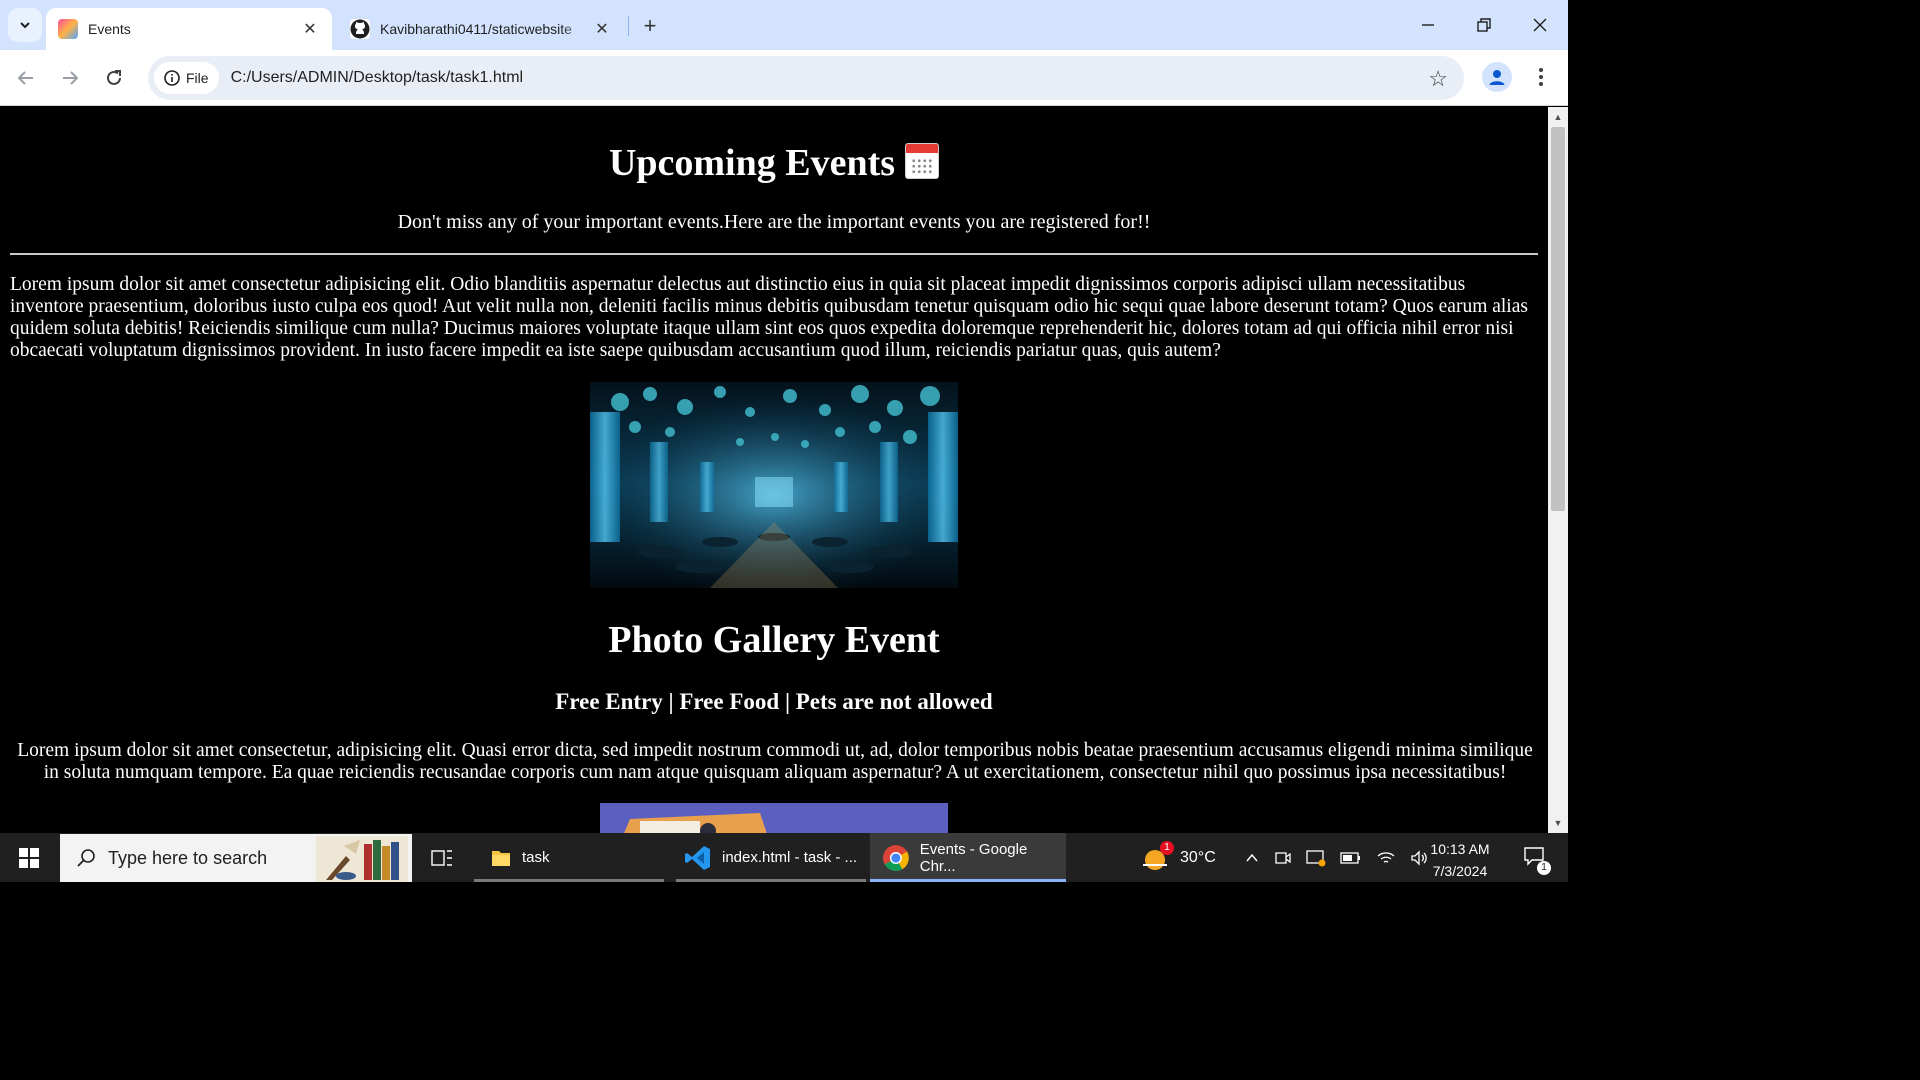  What do you see at coordinates (774, 163) in the screenshot?
I see `page-title: Upcoming Events` at bounding box center [774, 163].